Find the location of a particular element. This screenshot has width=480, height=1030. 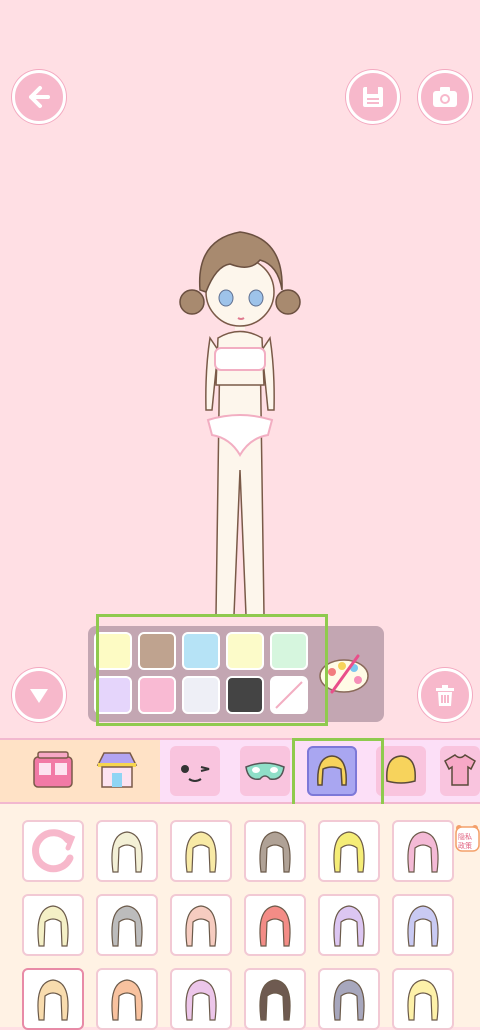

tab-clothes is located at coordinates (460, 771).